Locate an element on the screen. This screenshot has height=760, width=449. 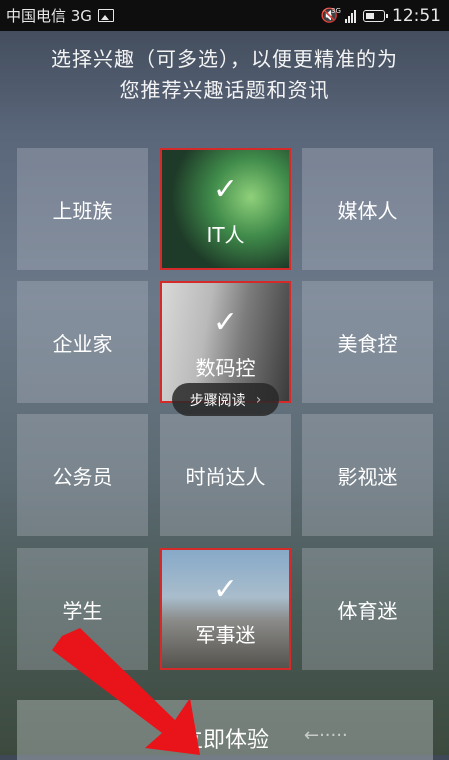
interest-tile-food: 美食控 is located at coordinates (367, 342).